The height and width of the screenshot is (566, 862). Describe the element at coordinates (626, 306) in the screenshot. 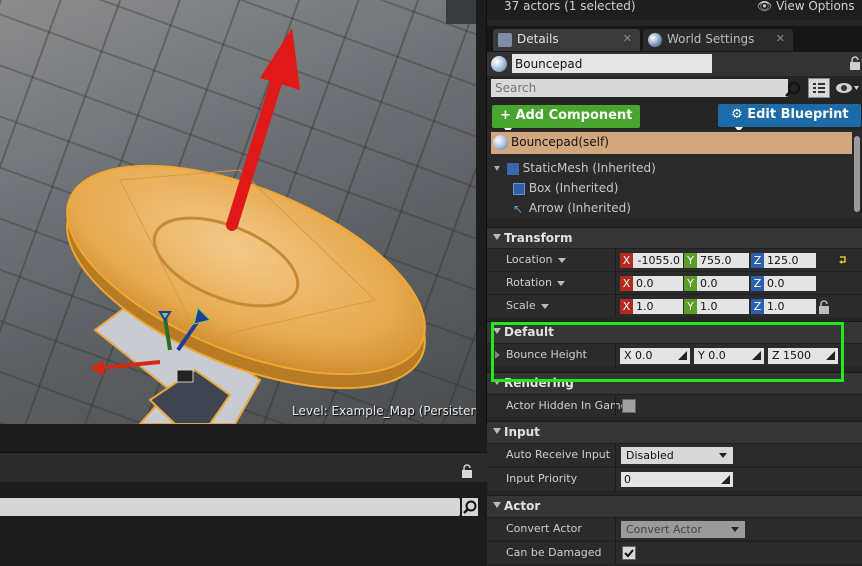

I see `x-axis-badge: X` at that location.